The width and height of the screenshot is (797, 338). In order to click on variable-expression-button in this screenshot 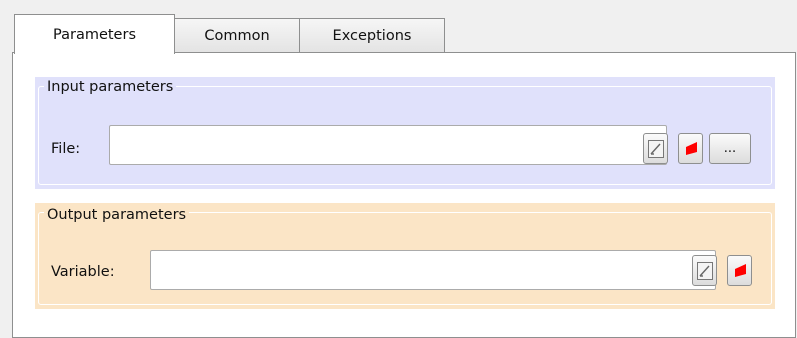, I will do `click(704, 270)`.